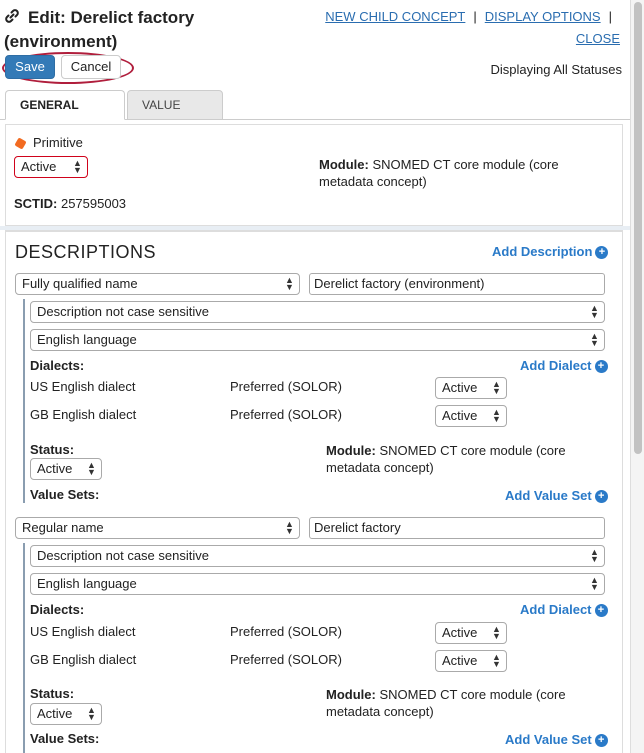  I want to click on descriptions-heading: DESCRIPTIONS, so click(86, 252).